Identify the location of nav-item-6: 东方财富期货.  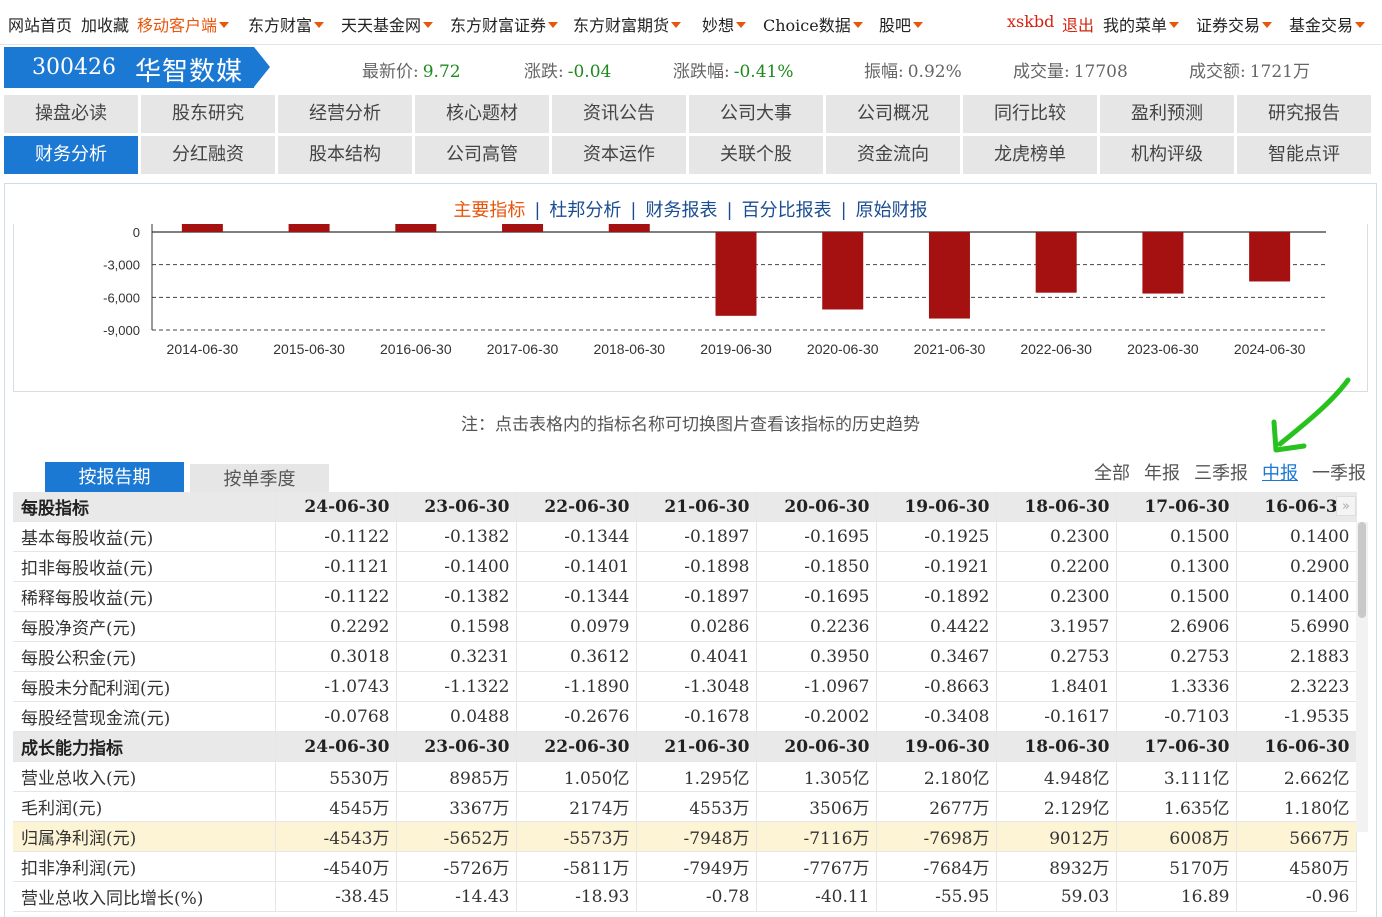
(627, 24).